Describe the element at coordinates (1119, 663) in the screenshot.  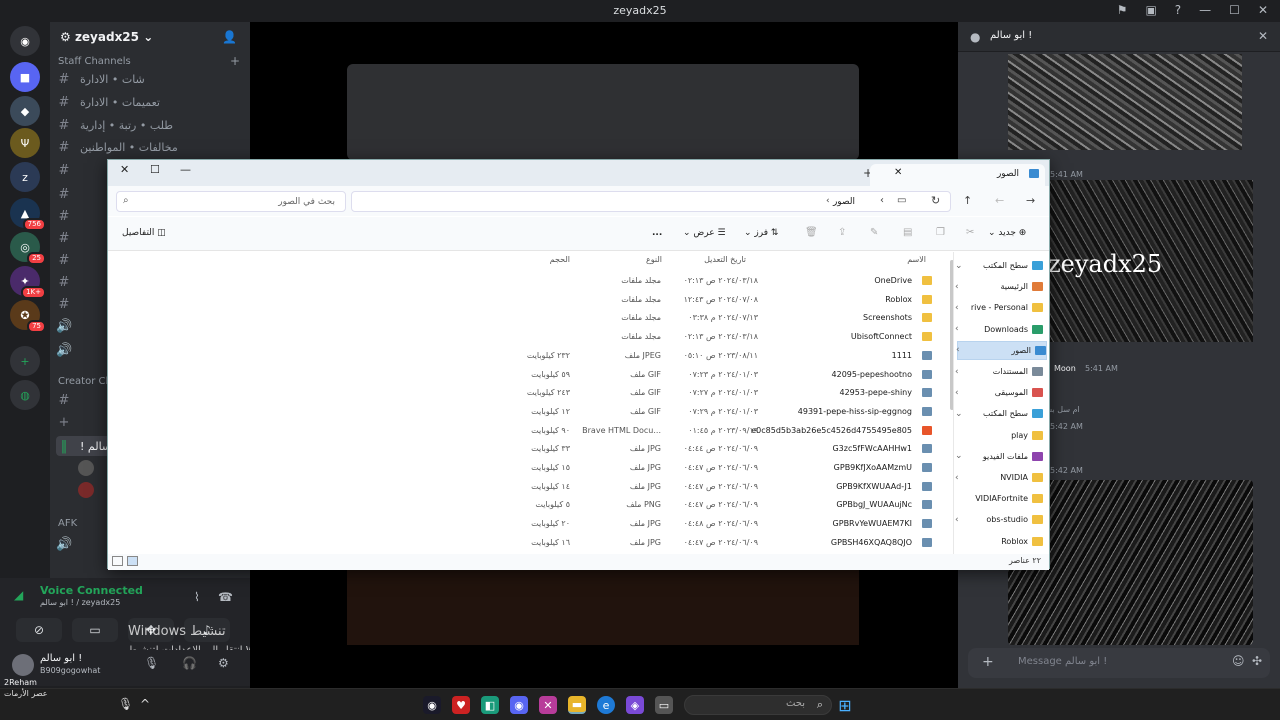
I see `message-input: + Message ابو سالم ! ☺ ✣` at that location.